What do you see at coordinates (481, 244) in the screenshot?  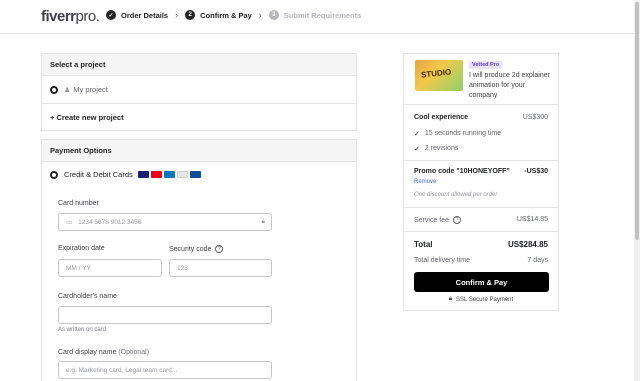 I see `total-line: Total US$284.85` at bounding box center [481, 244].